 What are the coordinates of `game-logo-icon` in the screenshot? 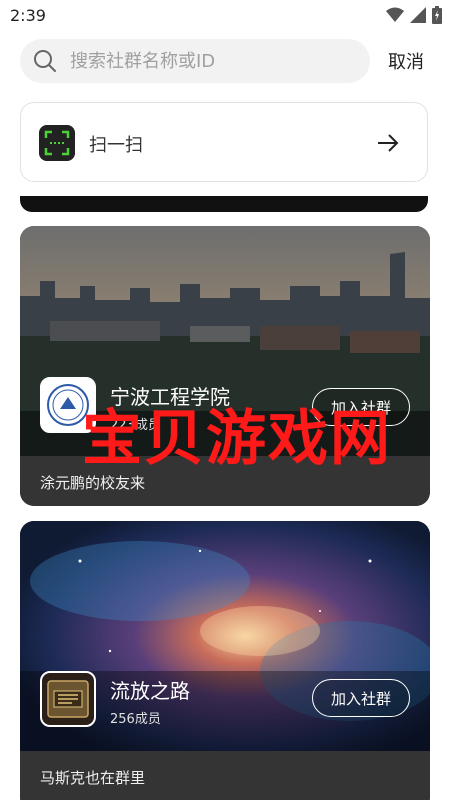 It's located at (68, 699).